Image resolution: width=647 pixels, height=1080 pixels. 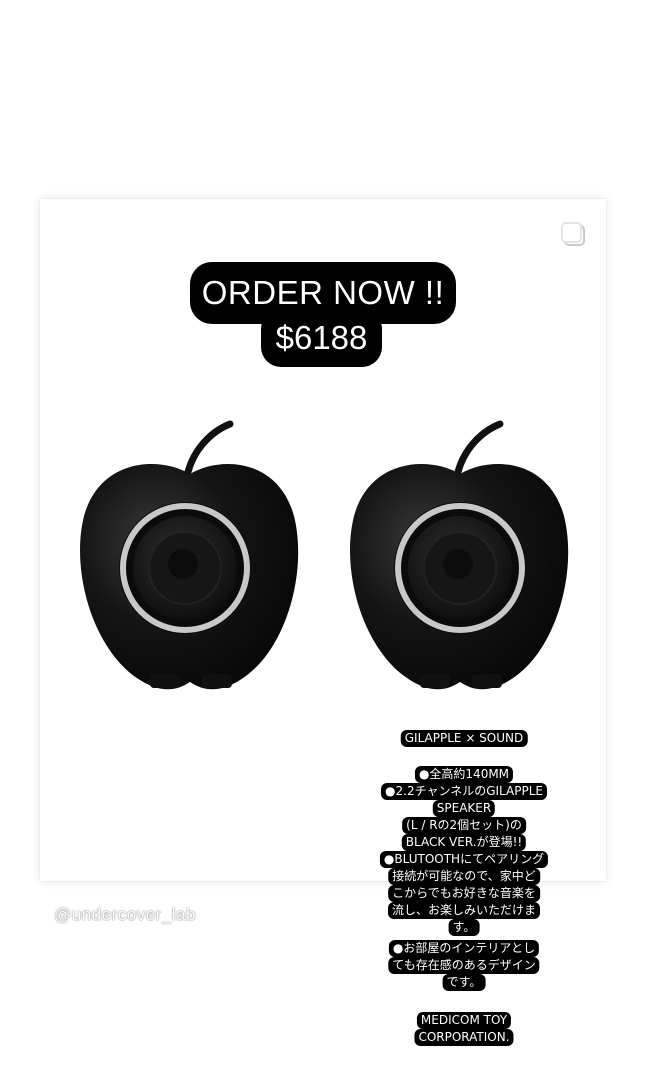 What do you see at coordinates (464, 876) in the screenshot?
I see `caption-line: 接続が可能なので、家中ど` at bounding box center [464, 876].